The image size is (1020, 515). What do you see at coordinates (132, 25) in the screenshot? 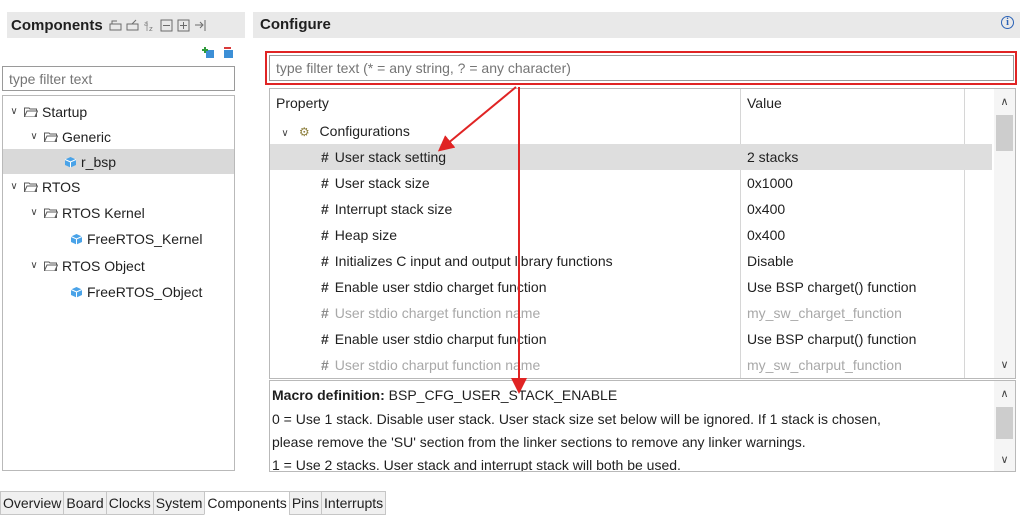
I see `expand-all-icon` at bounding box center [132, 25].